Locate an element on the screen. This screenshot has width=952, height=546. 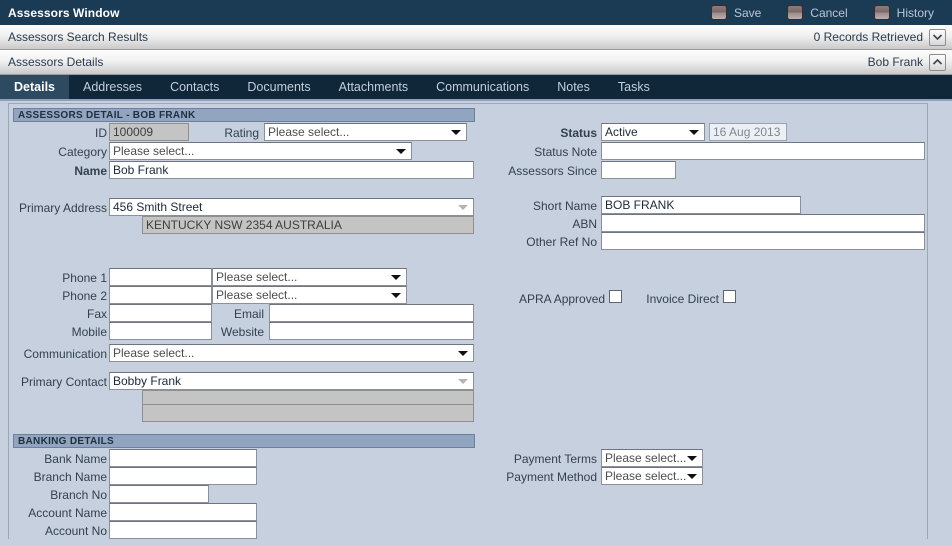
account-name-label: Account Name is located at coordinates (67, 513).